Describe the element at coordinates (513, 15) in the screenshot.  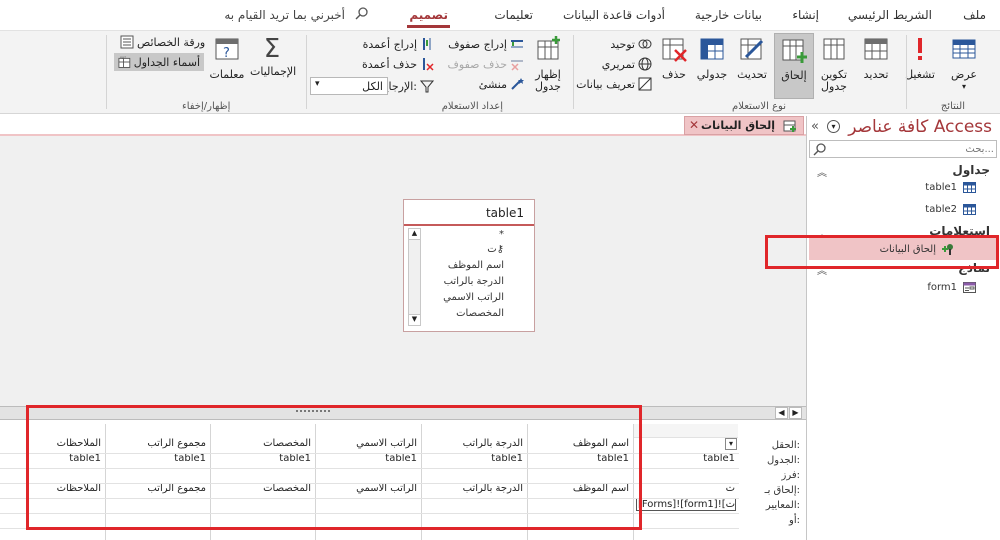
I see `tab-help: تعليمات` at that location.